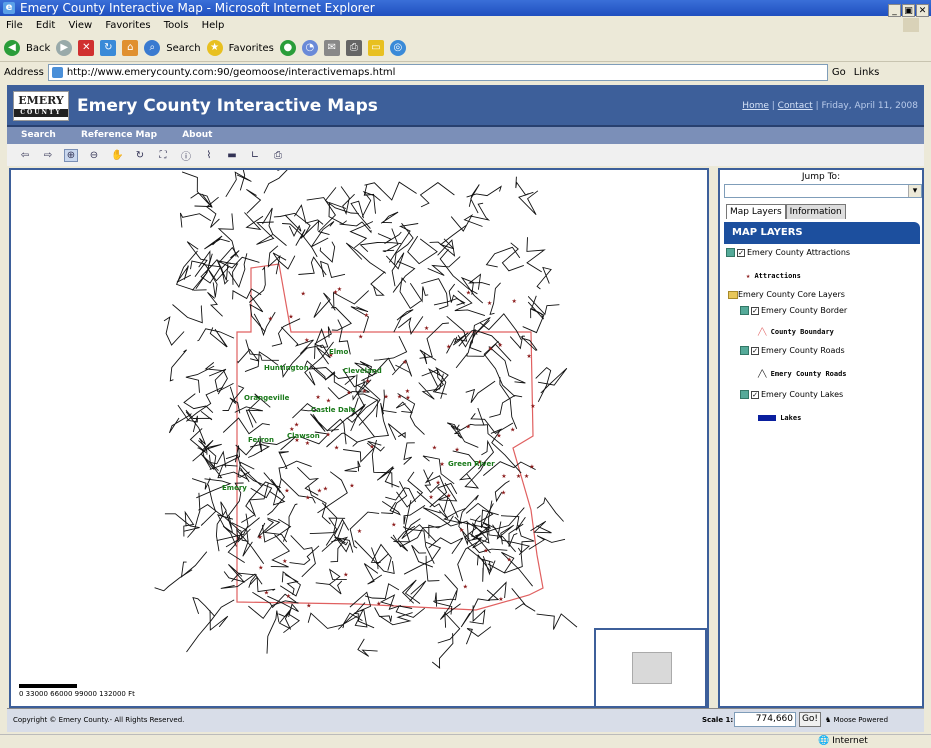 The height and width of the screenshot is (748, 931). I want to click on nav-reference-map: Reference Map, so click(119, 135).